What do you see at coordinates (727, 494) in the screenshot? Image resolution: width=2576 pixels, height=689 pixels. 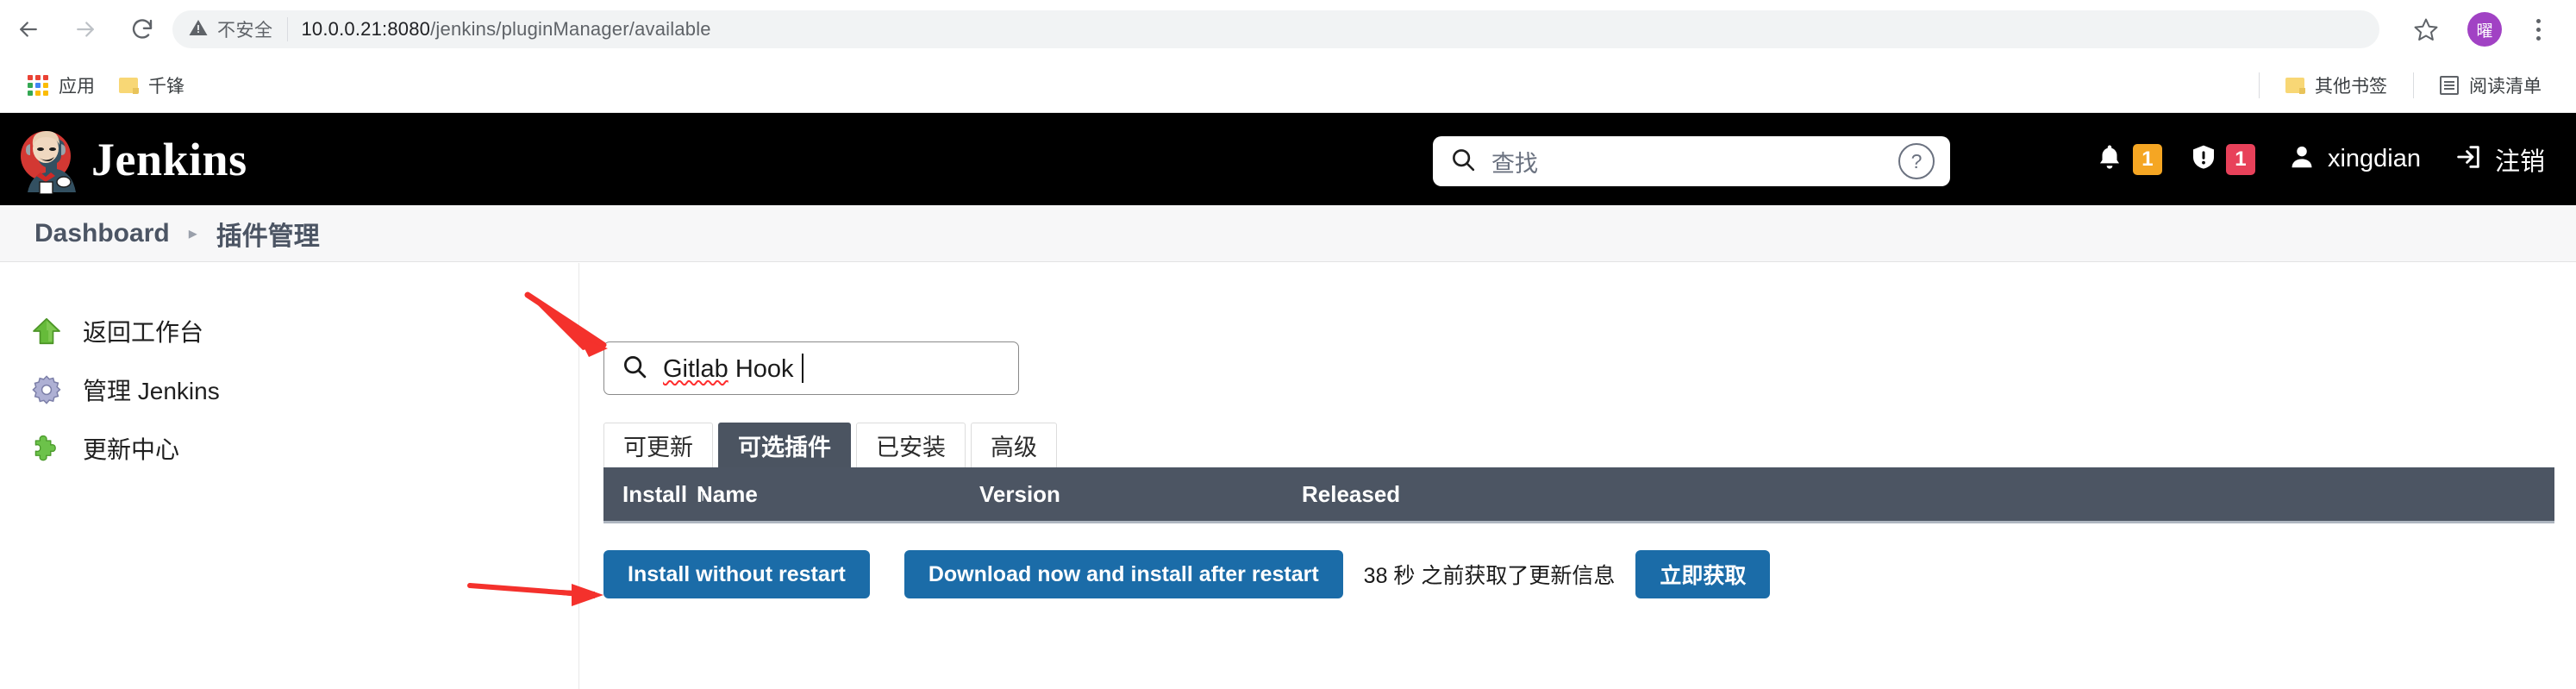 I see `column-header-name: Name` at bounding box center [727, 494].